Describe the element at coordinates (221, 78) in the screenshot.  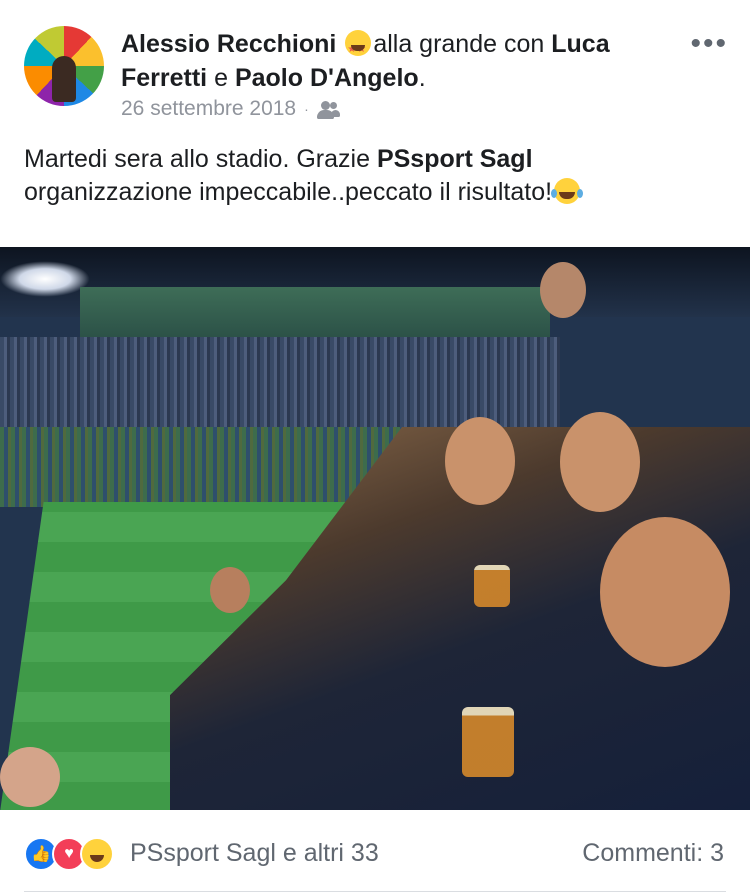
I see `joiner-text: e` at that location.